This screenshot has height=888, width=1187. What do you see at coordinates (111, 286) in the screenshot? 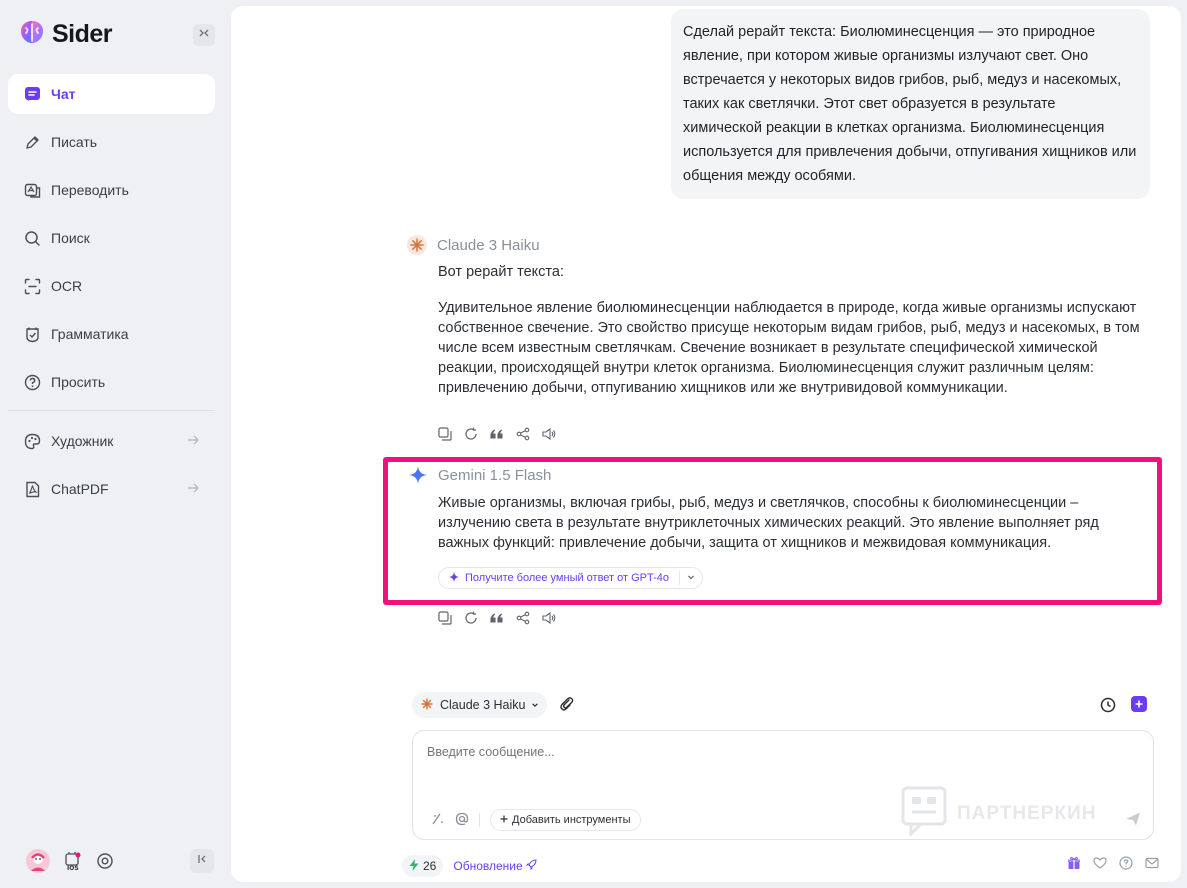
I see `sidebar-item-ocr: OCR` at bounding box center [111, 286].